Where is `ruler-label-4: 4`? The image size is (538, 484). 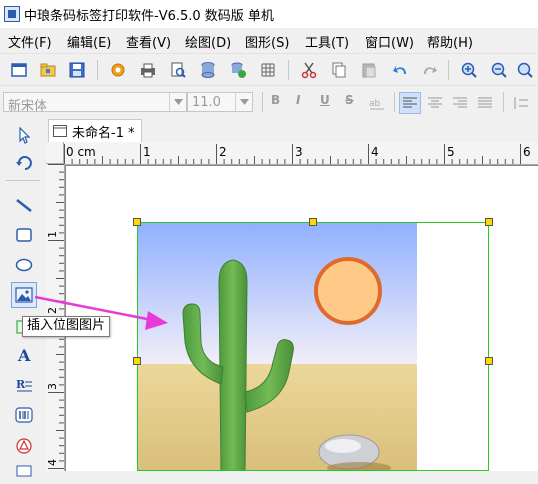
ruler-label-4: 4 is located at coordinates (375, 152).